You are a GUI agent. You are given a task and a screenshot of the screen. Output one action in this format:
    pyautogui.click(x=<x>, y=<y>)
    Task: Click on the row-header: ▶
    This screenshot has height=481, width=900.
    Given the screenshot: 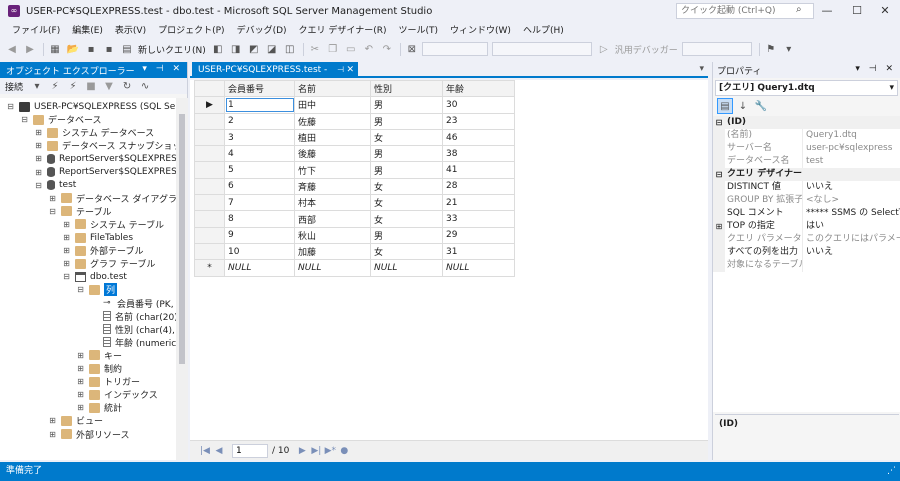 What is the action you would take?
    pyautogui.click(x=209, y=105)
    